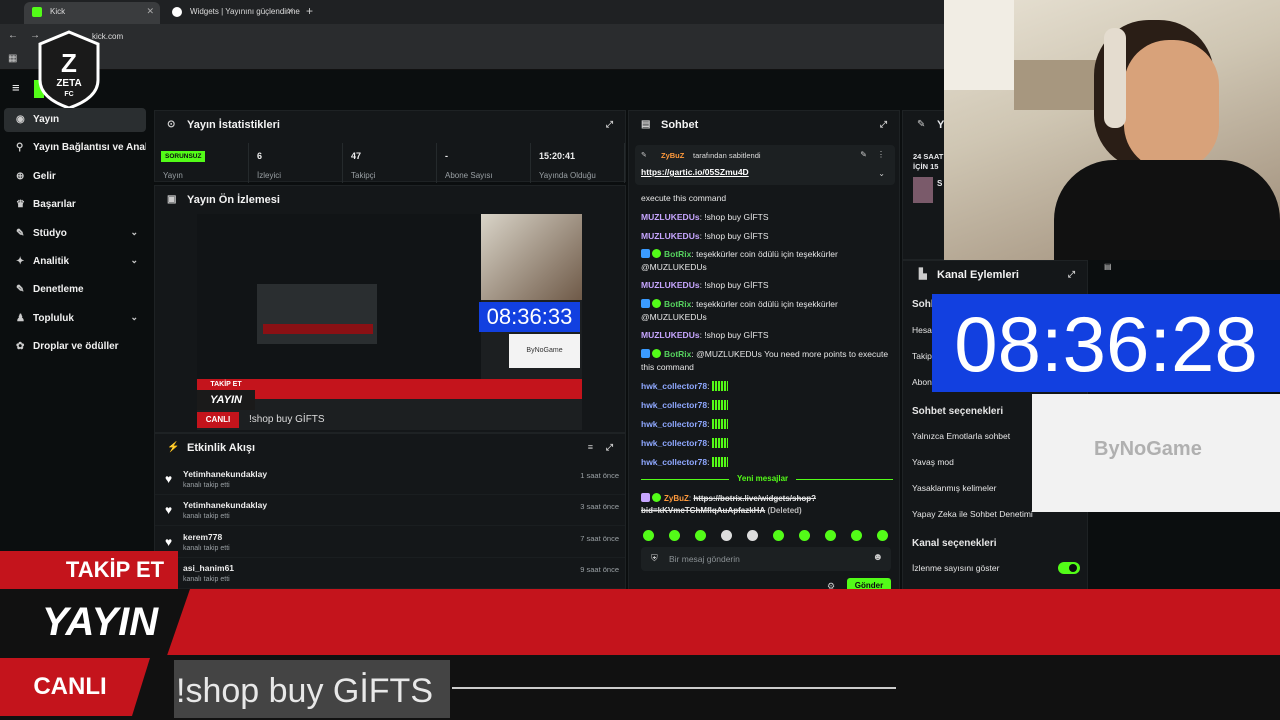 Image resolution: width=1280 pixels, height=720 pixels. Describe the element at coordinates (58, 290) in the screenshot. I see `sidebar-item-label: Denetleme` at that location.